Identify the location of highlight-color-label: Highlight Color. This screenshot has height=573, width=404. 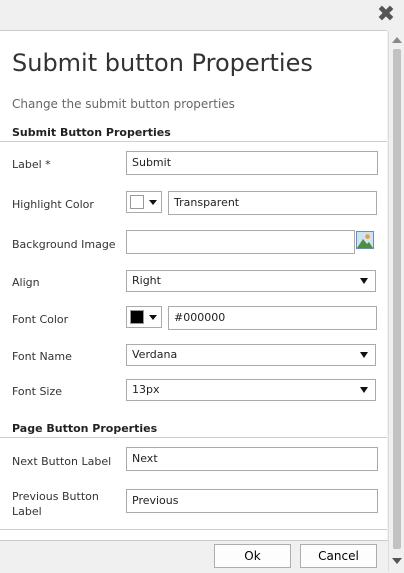
(53, 204).